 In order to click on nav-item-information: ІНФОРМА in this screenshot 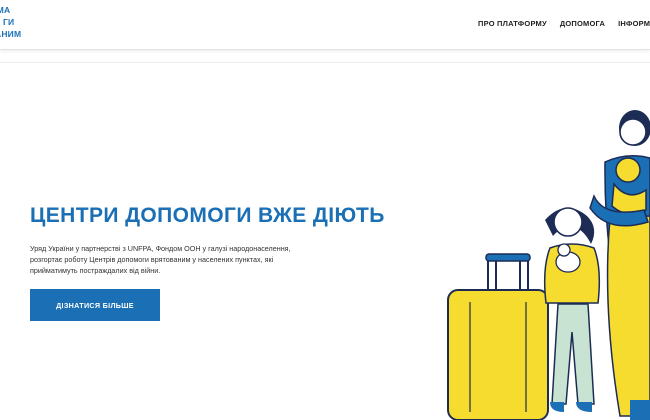, I will do `click(634, 23)`.